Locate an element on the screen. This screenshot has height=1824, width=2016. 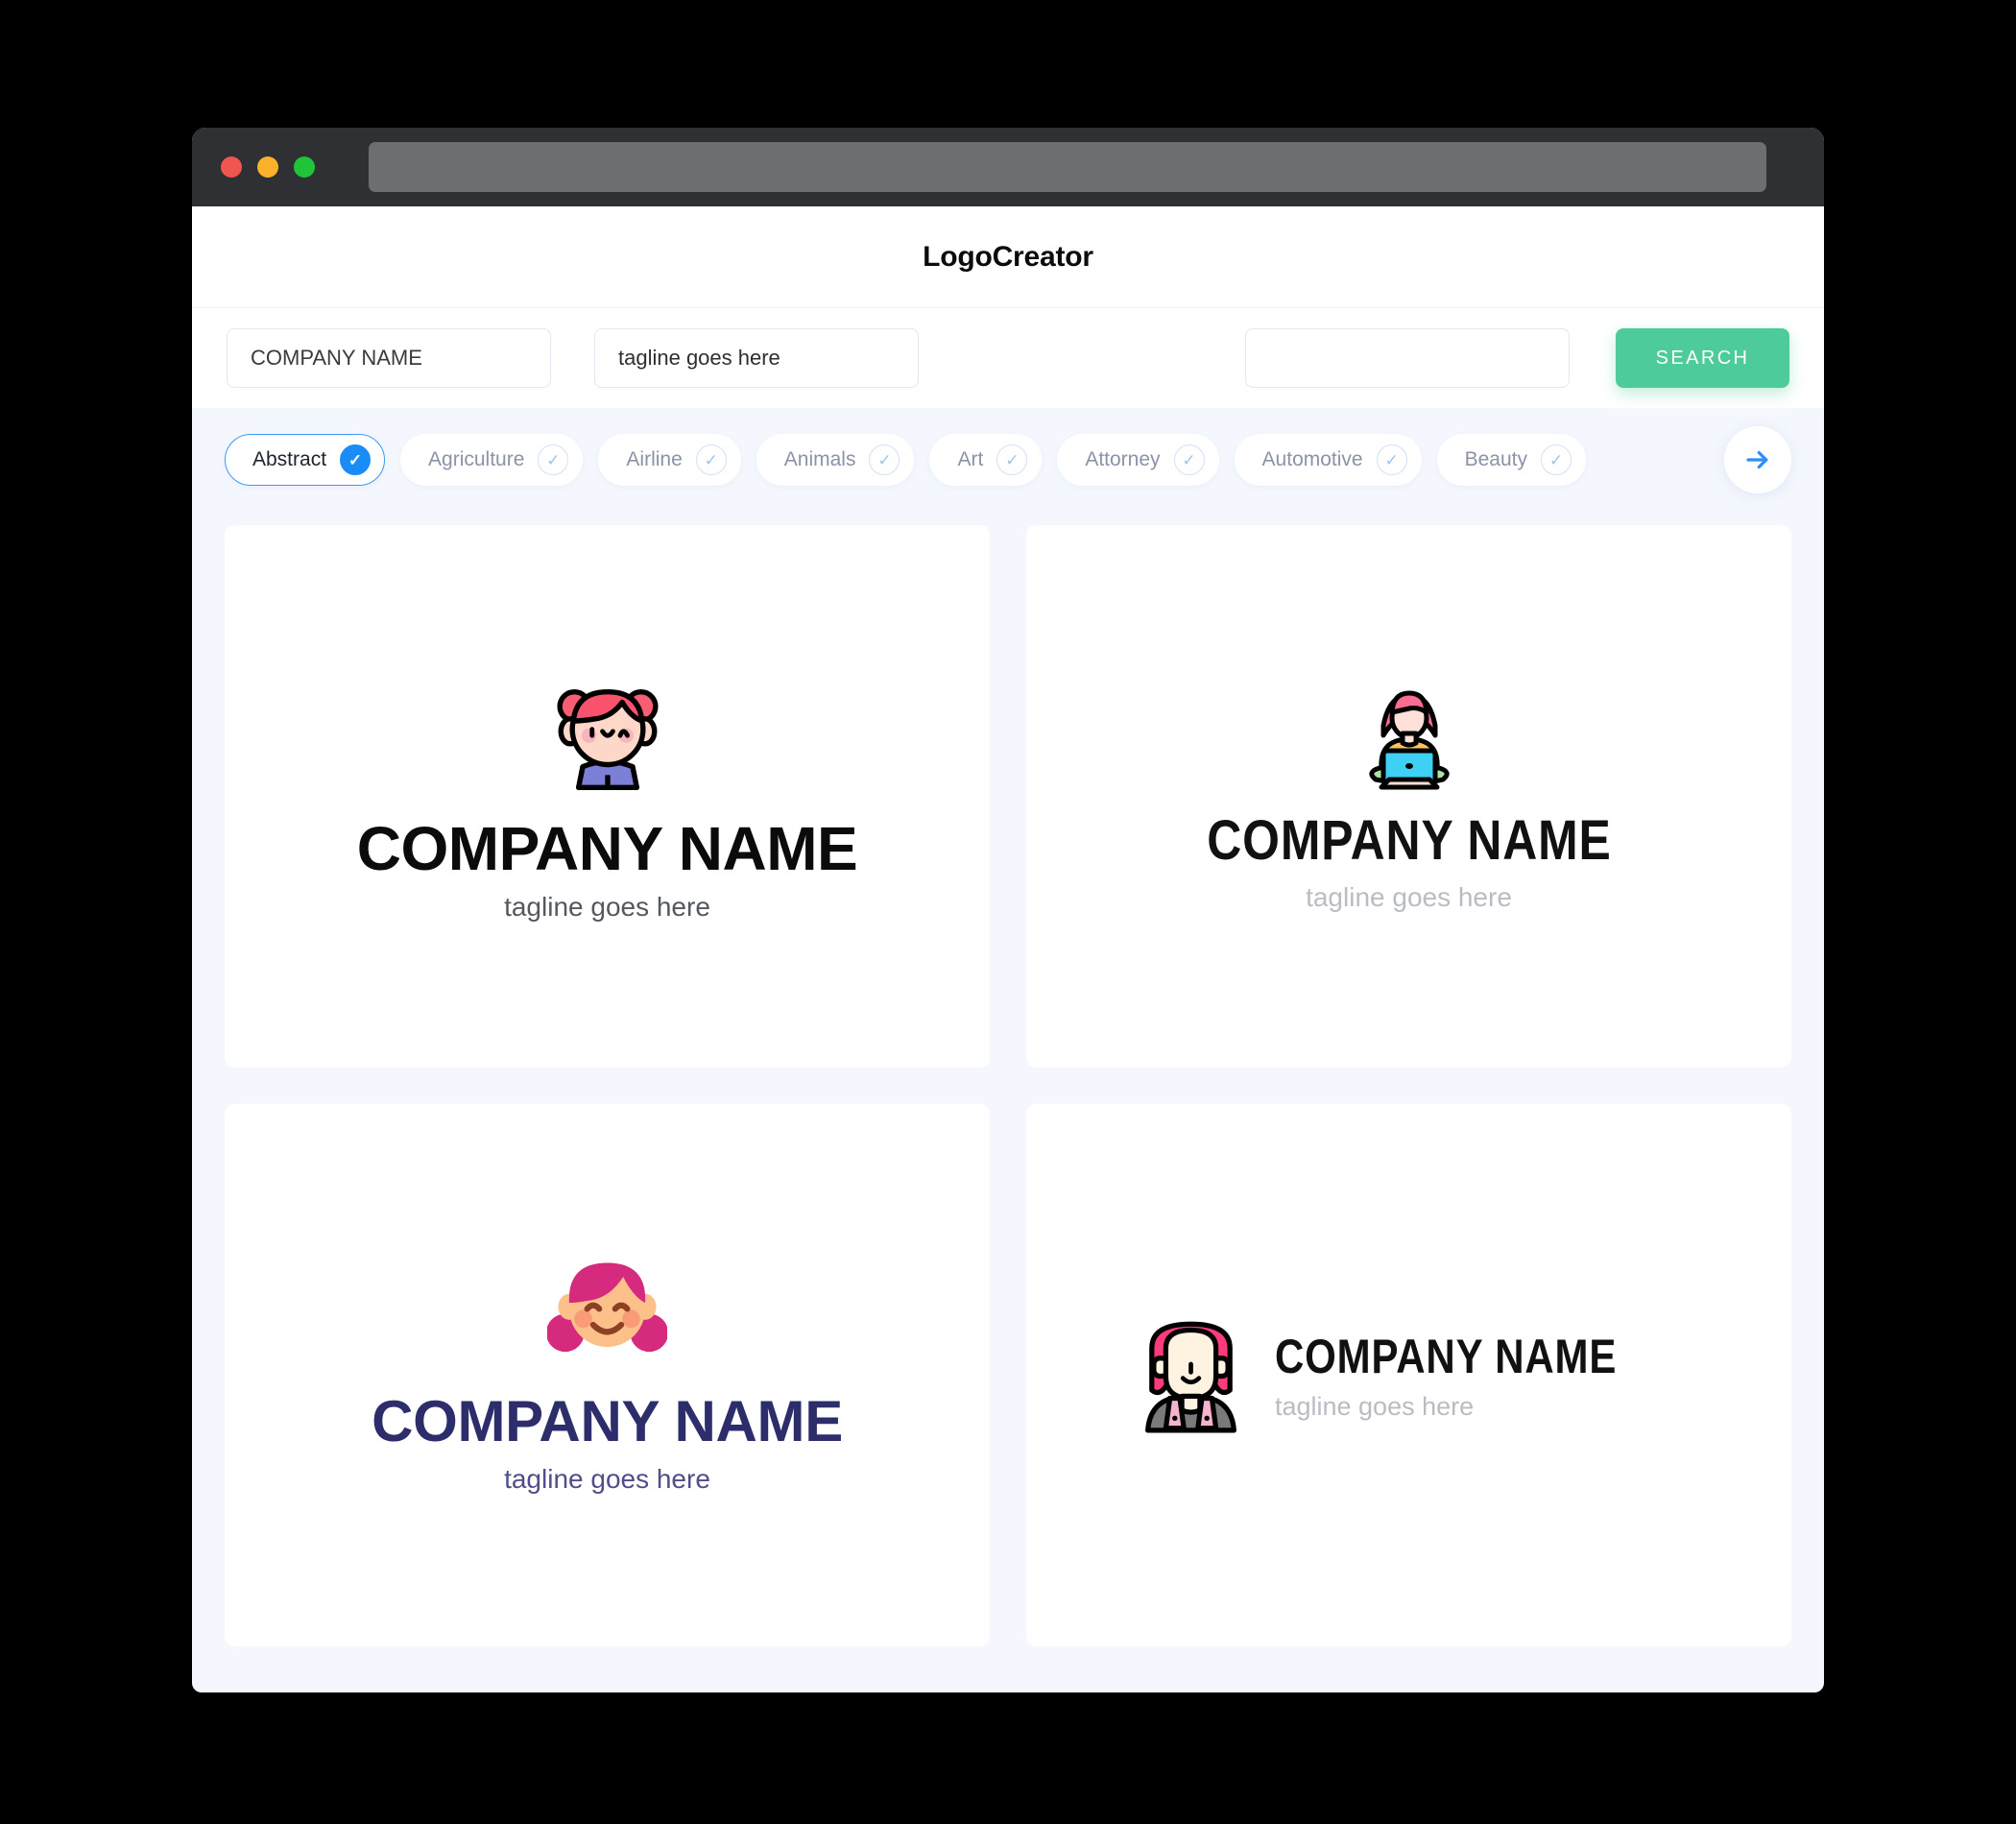
category-chip-label: Animals is located at coordinates (819, 459).